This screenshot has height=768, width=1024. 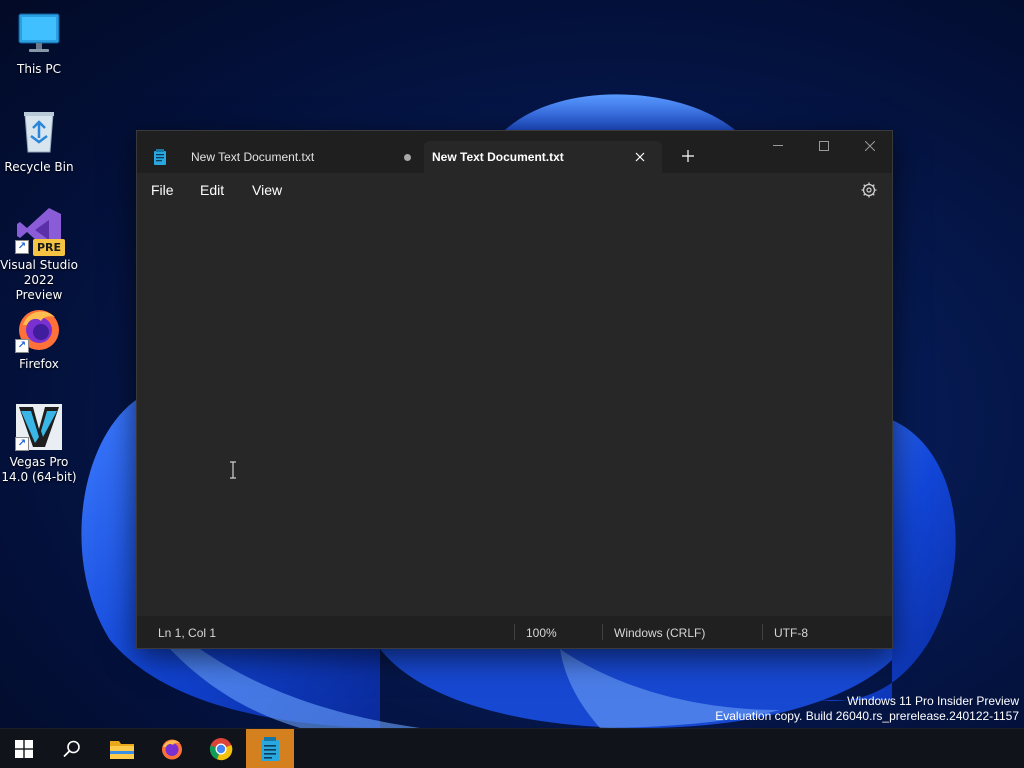 What do you see at coordinates (39, 132) in the screenshot?
I see `recycle-bin-icon` at bounding box center [39, 132].